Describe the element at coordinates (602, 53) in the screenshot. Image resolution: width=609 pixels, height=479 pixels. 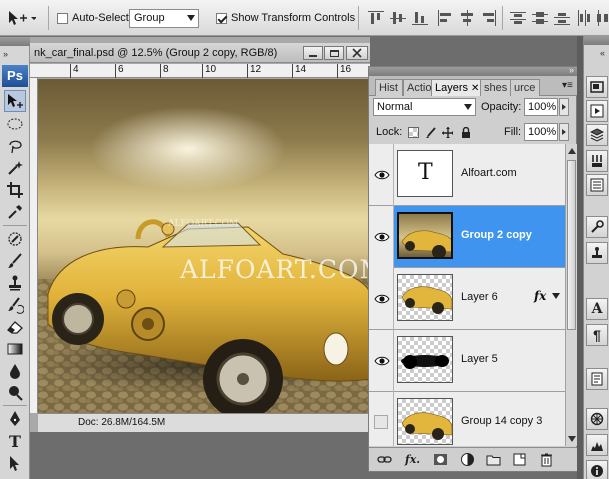
I see `dock-expand-icon: «` at that location.